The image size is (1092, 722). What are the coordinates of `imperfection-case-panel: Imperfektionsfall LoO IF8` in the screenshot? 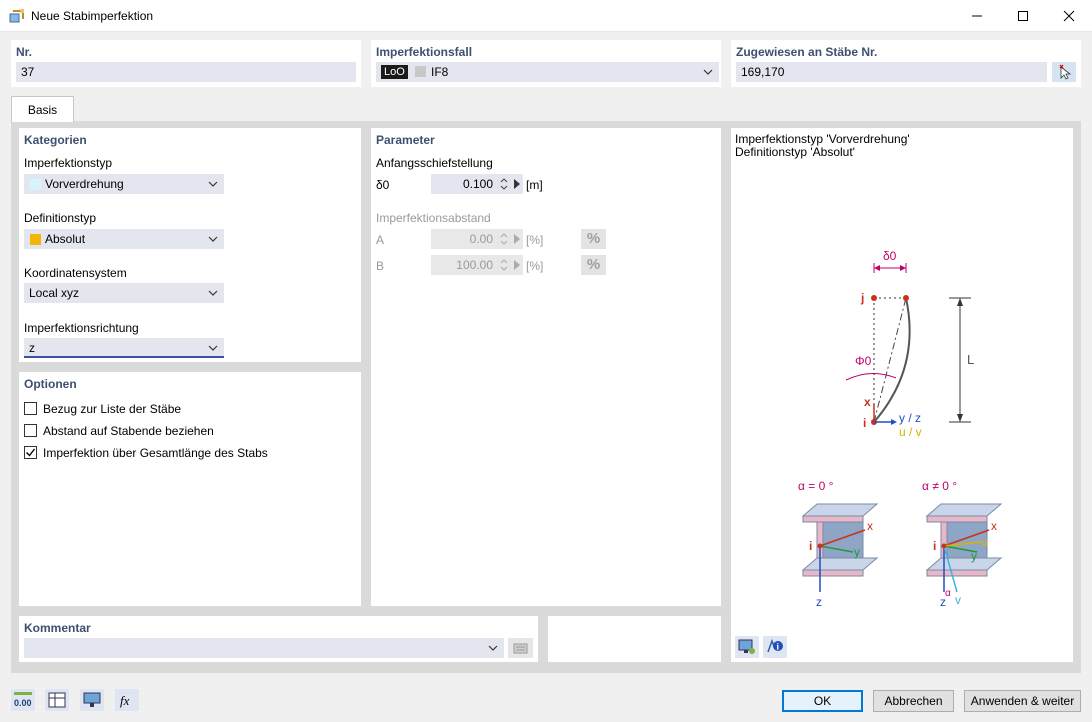 It's located at (546, 63).